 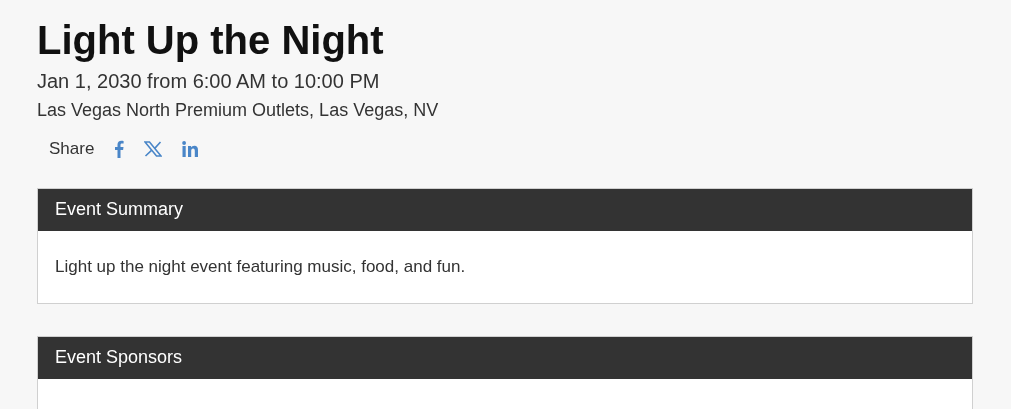 What do you see at coordinates (208, 81) in the screenshot?
I see `event-date: Jan 1, 2030 from 6:00 AM to 10:00 PM` at bounding box center [208, 81].